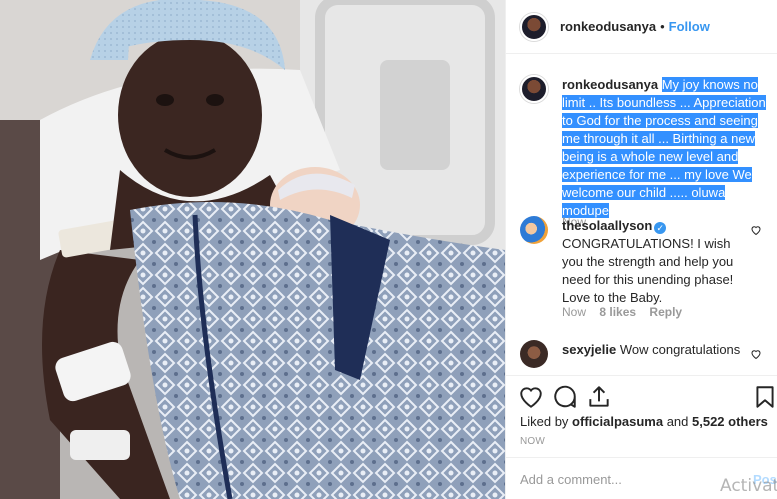 This screenshot has width=777, height=499. What do you see at coordinates (607, 225) in the screenshot?
I see `commenter-username: thesolaallyson` at bounding box center [607, 225].